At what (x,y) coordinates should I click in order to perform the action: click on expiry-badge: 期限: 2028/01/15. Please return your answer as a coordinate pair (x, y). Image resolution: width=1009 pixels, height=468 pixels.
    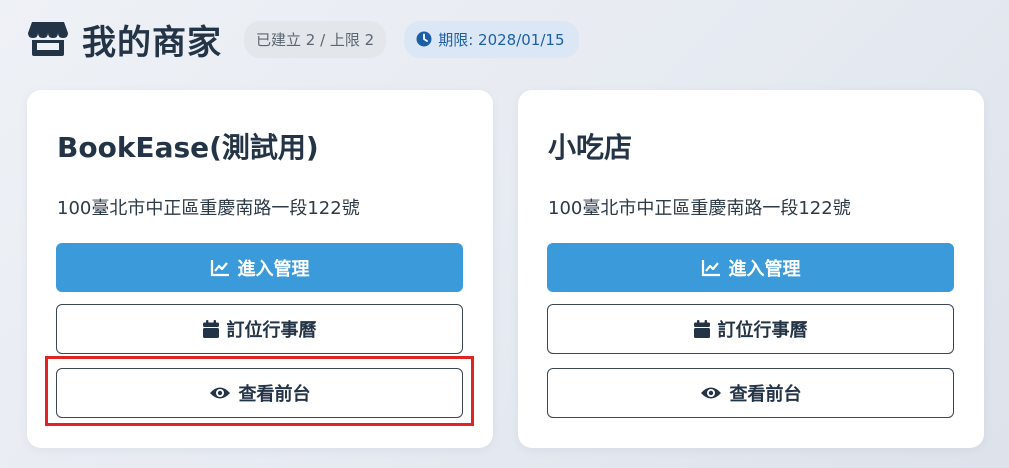
    Looking at the image, I should click on (491, 39).